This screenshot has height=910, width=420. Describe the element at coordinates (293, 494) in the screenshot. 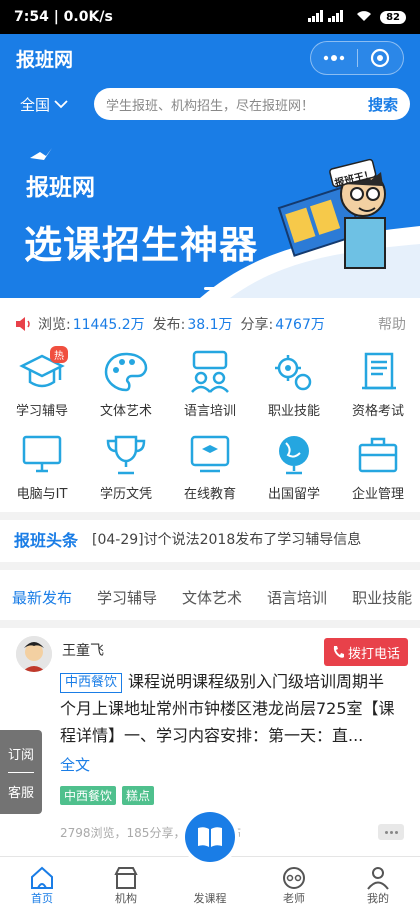

I see `category-label: 出国留学` at that location.